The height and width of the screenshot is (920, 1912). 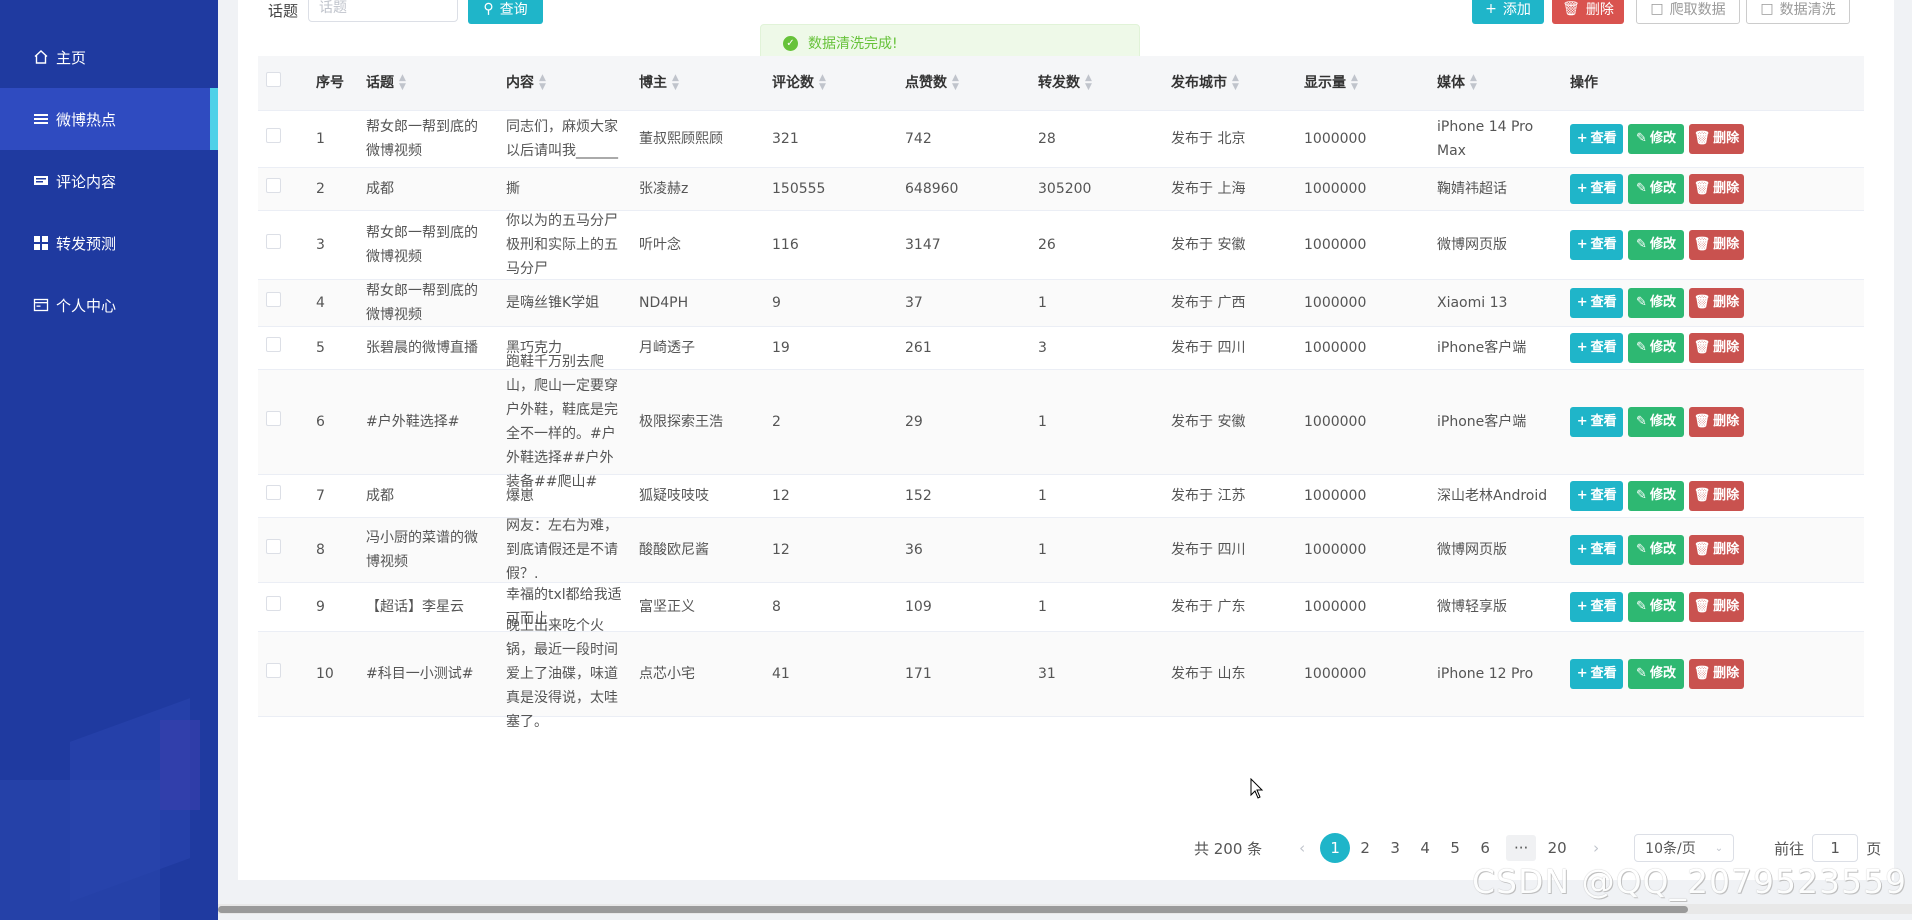 What do you see at coordinates (667, 674) in the screenshot?
I see `cell-author: 点芯小宅` at bounding box center [667, 674].